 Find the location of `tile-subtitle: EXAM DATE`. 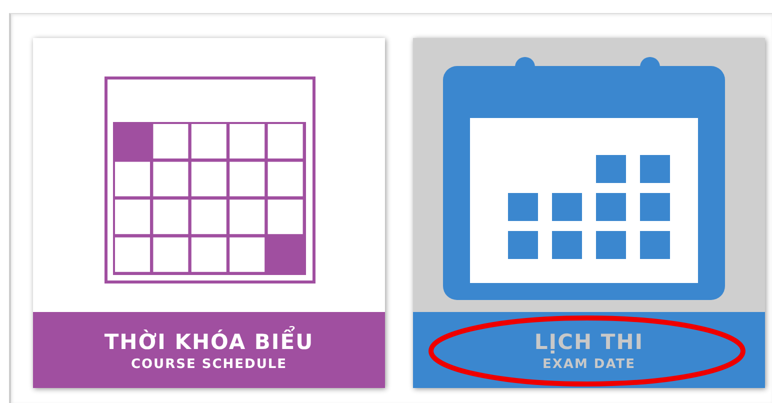

tile-subtitle: EXAM DATE is located at coordinates (589, 365).